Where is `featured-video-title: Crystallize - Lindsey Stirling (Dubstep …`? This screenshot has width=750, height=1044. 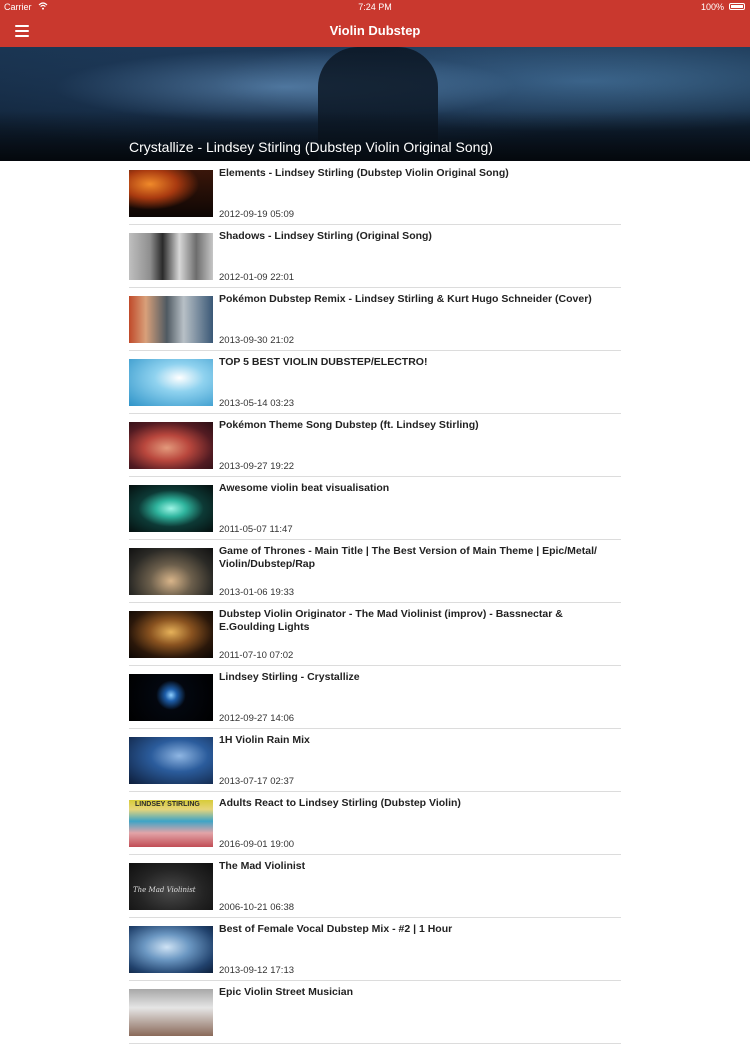
featured-video-title: Crystallize - Lindsey Stirling (Dubstep … is located at coordinates (311, 147).